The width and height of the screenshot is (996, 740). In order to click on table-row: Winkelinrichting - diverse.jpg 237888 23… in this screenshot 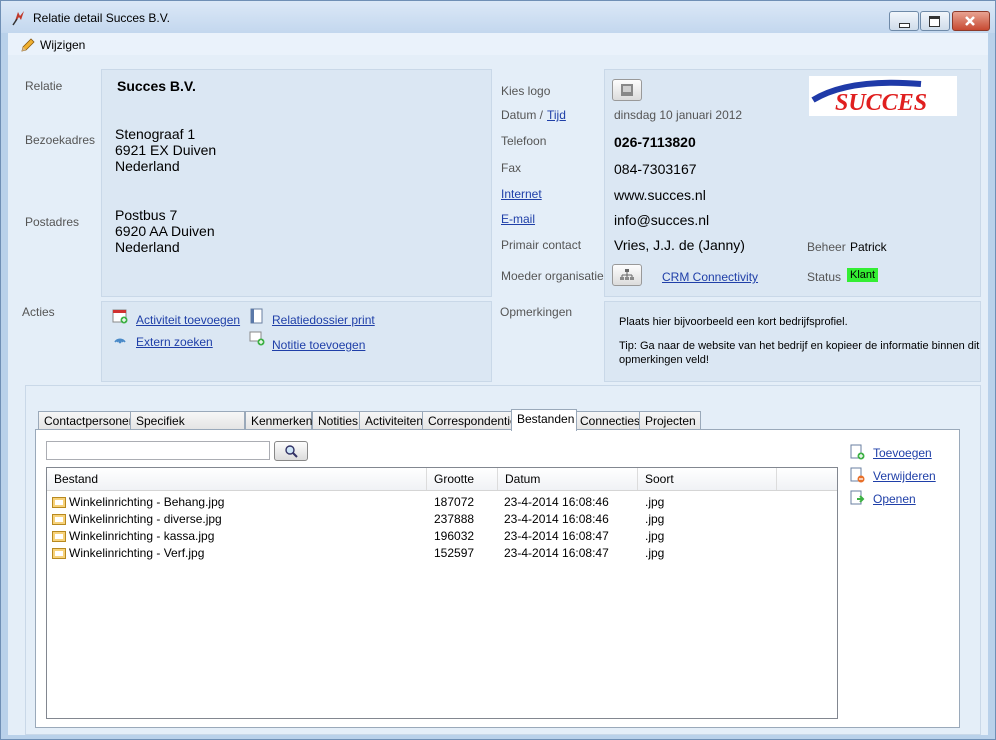, I will do `click(442, 519)`.